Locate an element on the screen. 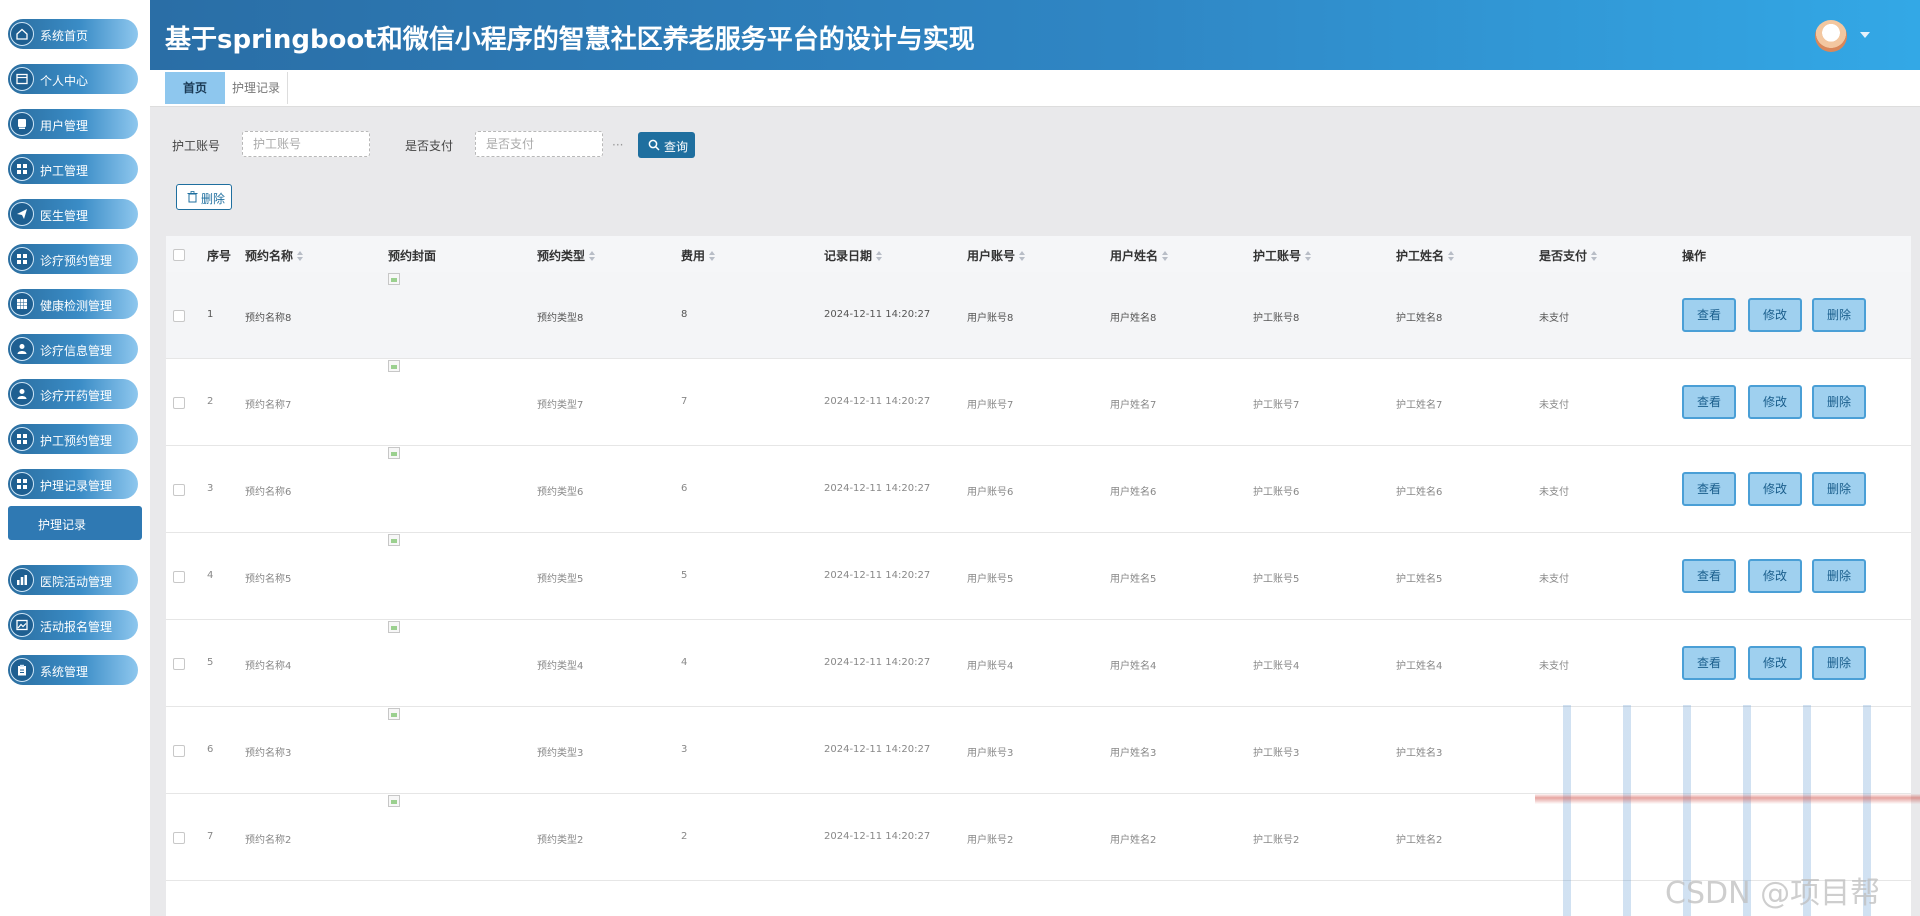 This screenshot has width=1920, height=916. col-fee: 费用 is located at coordinates (698, 255).